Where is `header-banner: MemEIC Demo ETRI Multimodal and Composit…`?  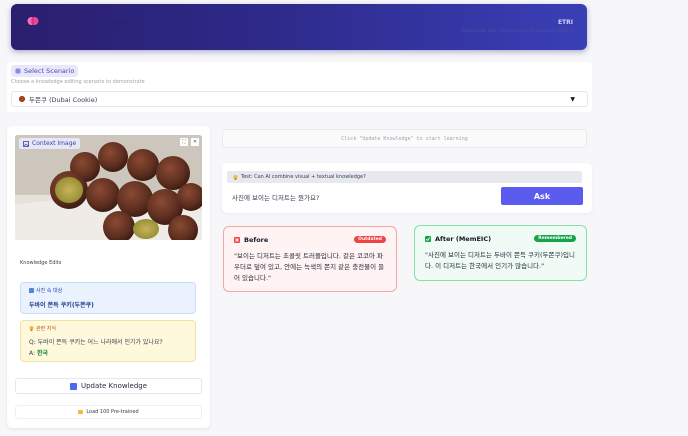 header-banner: MemEIC Demo ETRI Multimodal and Composit… is located at coordinates (299, 27).